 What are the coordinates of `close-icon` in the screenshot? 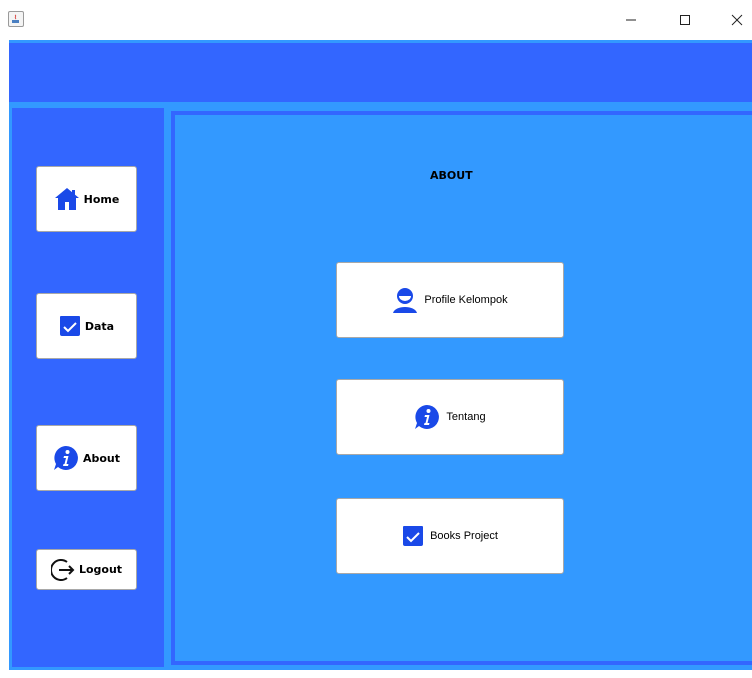 It's located at (737, 20).